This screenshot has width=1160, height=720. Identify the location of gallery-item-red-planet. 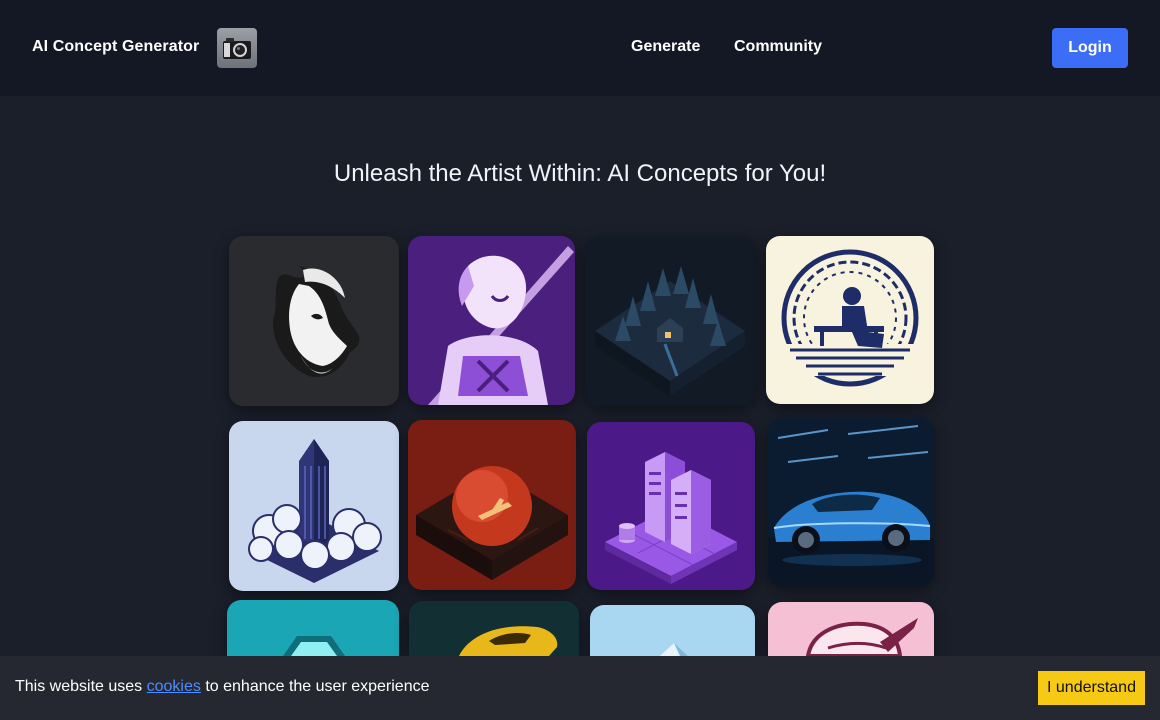
(492, 505).